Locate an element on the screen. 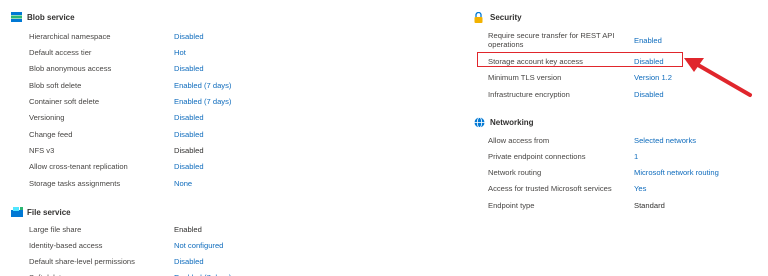 The image size is (768, 276). file-row-value: Disabled is located at coordinates (189, 261).